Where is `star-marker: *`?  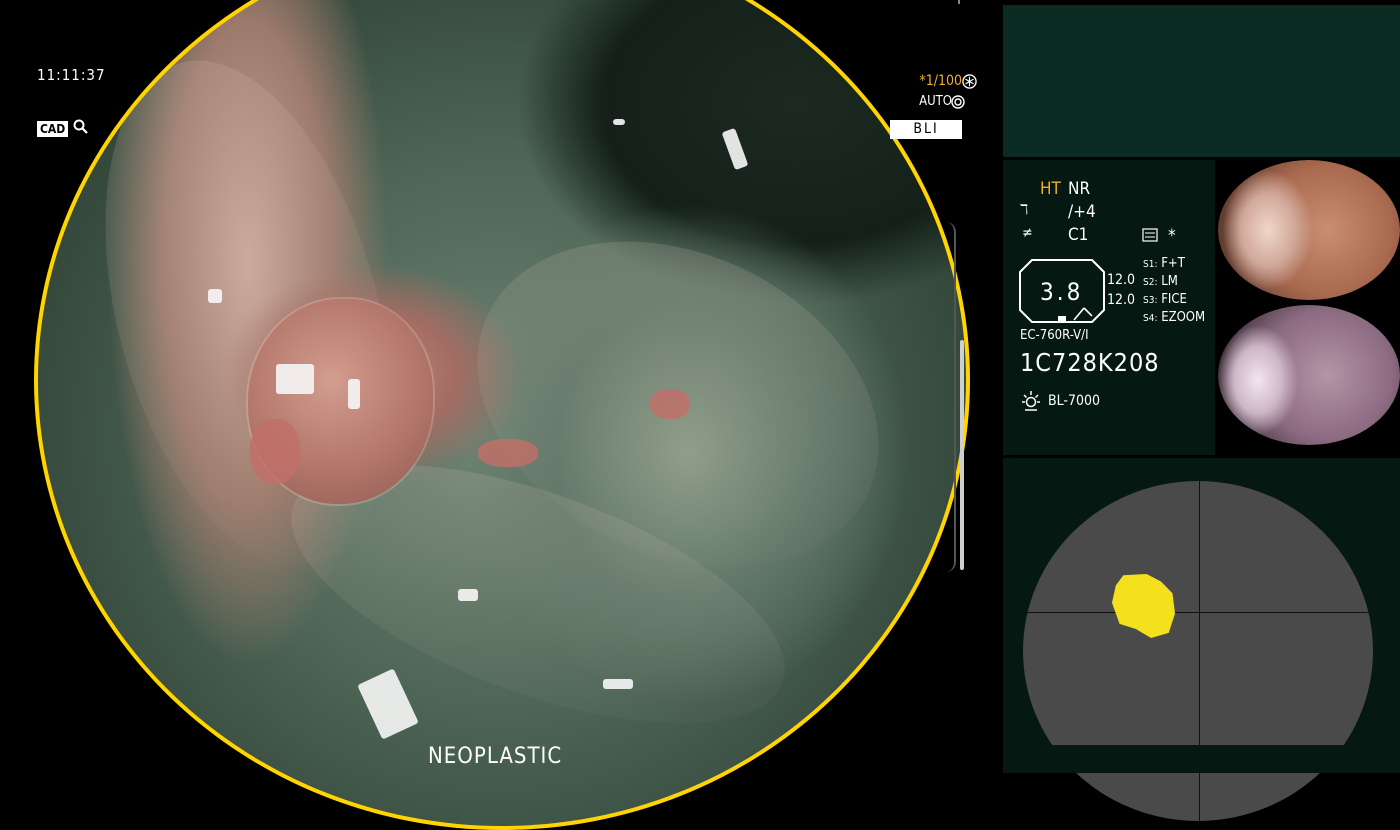
star-marker: * is located at coordinates (1172, 236).